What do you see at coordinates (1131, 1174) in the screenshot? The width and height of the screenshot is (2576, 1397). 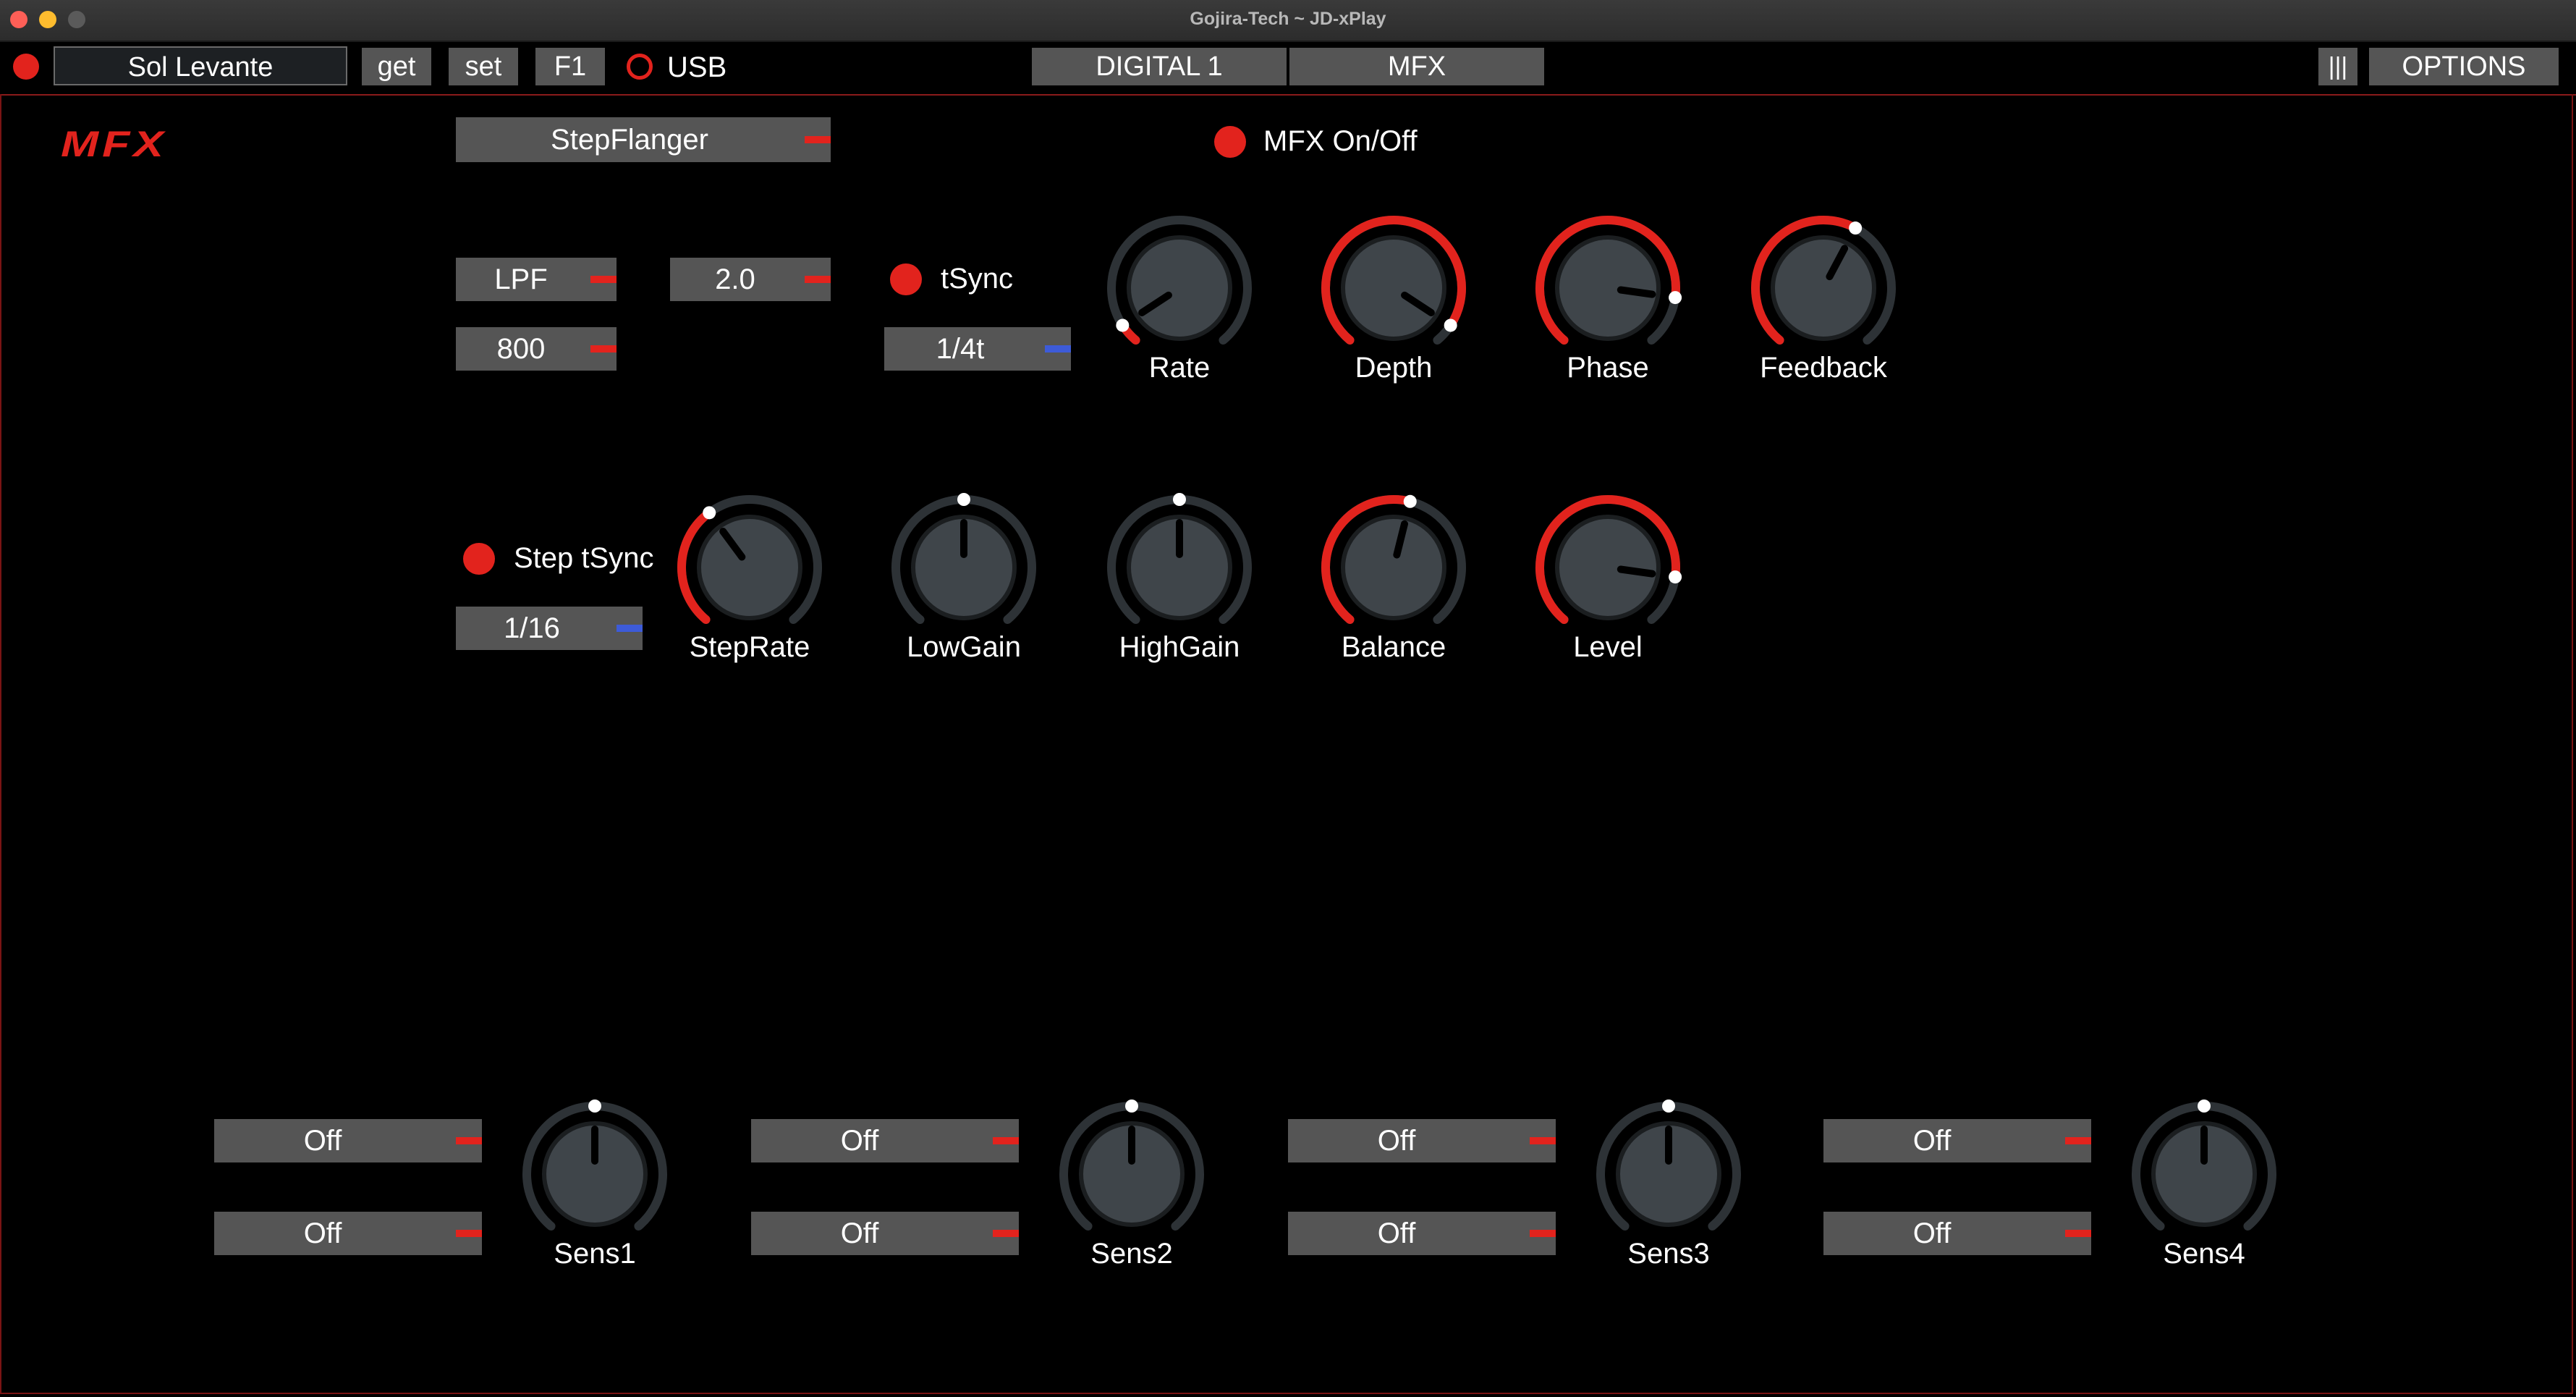 I see `sens2-knob` at bounding box center [1131, 1174].